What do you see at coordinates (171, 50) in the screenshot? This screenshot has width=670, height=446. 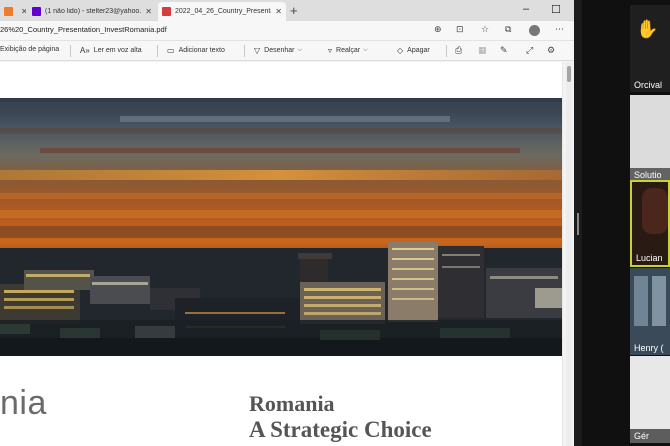 I see `text-box-icon: ▭` at bounding box center [171, 50].